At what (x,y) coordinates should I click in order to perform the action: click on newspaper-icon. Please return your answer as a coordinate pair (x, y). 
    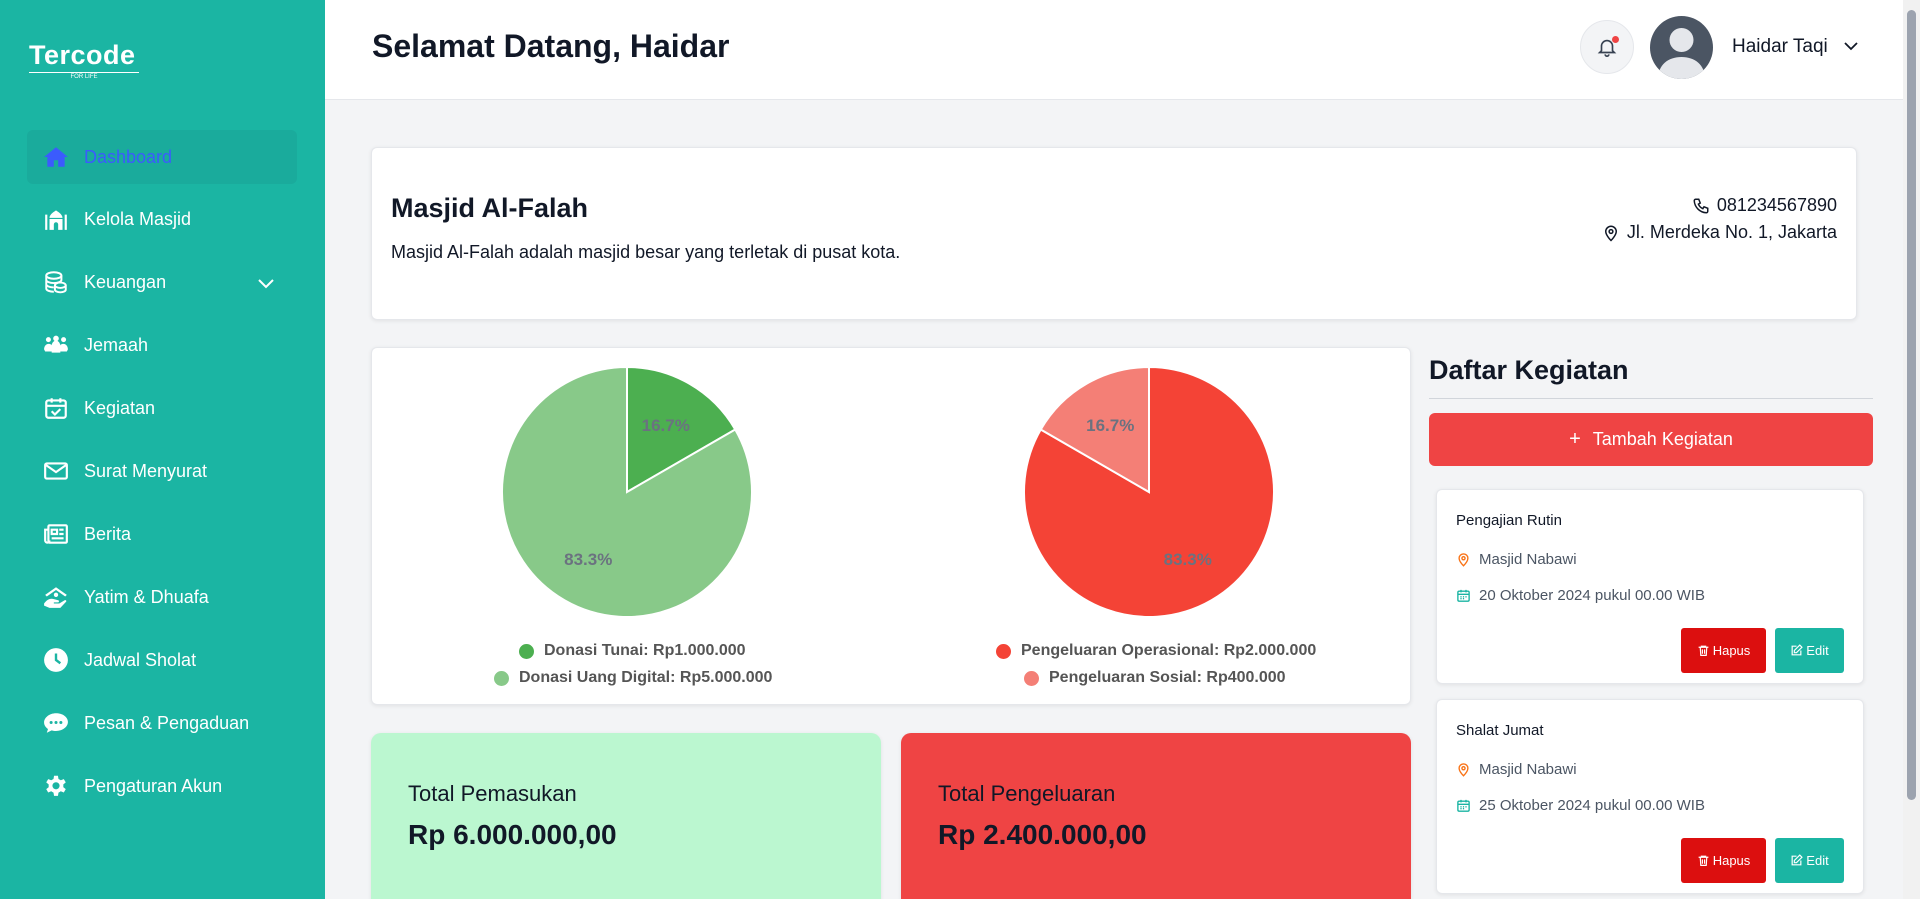
    Looking at the image, I should click on (56, 534).